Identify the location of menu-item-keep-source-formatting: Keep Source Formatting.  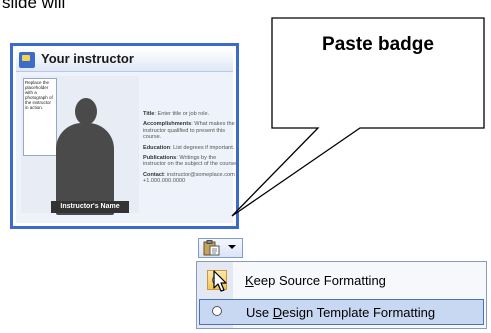
(341, 281).